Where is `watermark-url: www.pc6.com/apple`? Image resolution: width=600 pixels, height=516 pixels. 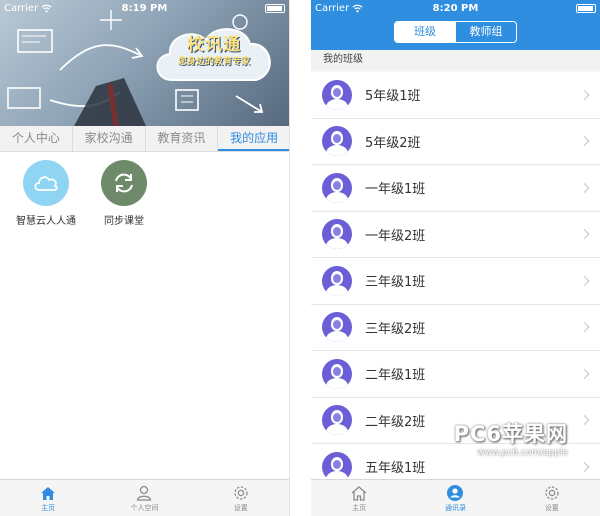
watermark-url: www.pc6.com/apple is located at coordinates (522, 453).